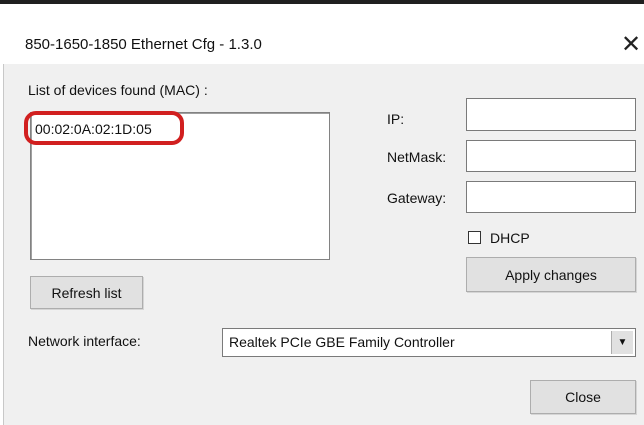 This screenshot has height=425, width=644. Describe the element at coordinates (551, 156) in the screenshot. I see `netmask-input` at that location.